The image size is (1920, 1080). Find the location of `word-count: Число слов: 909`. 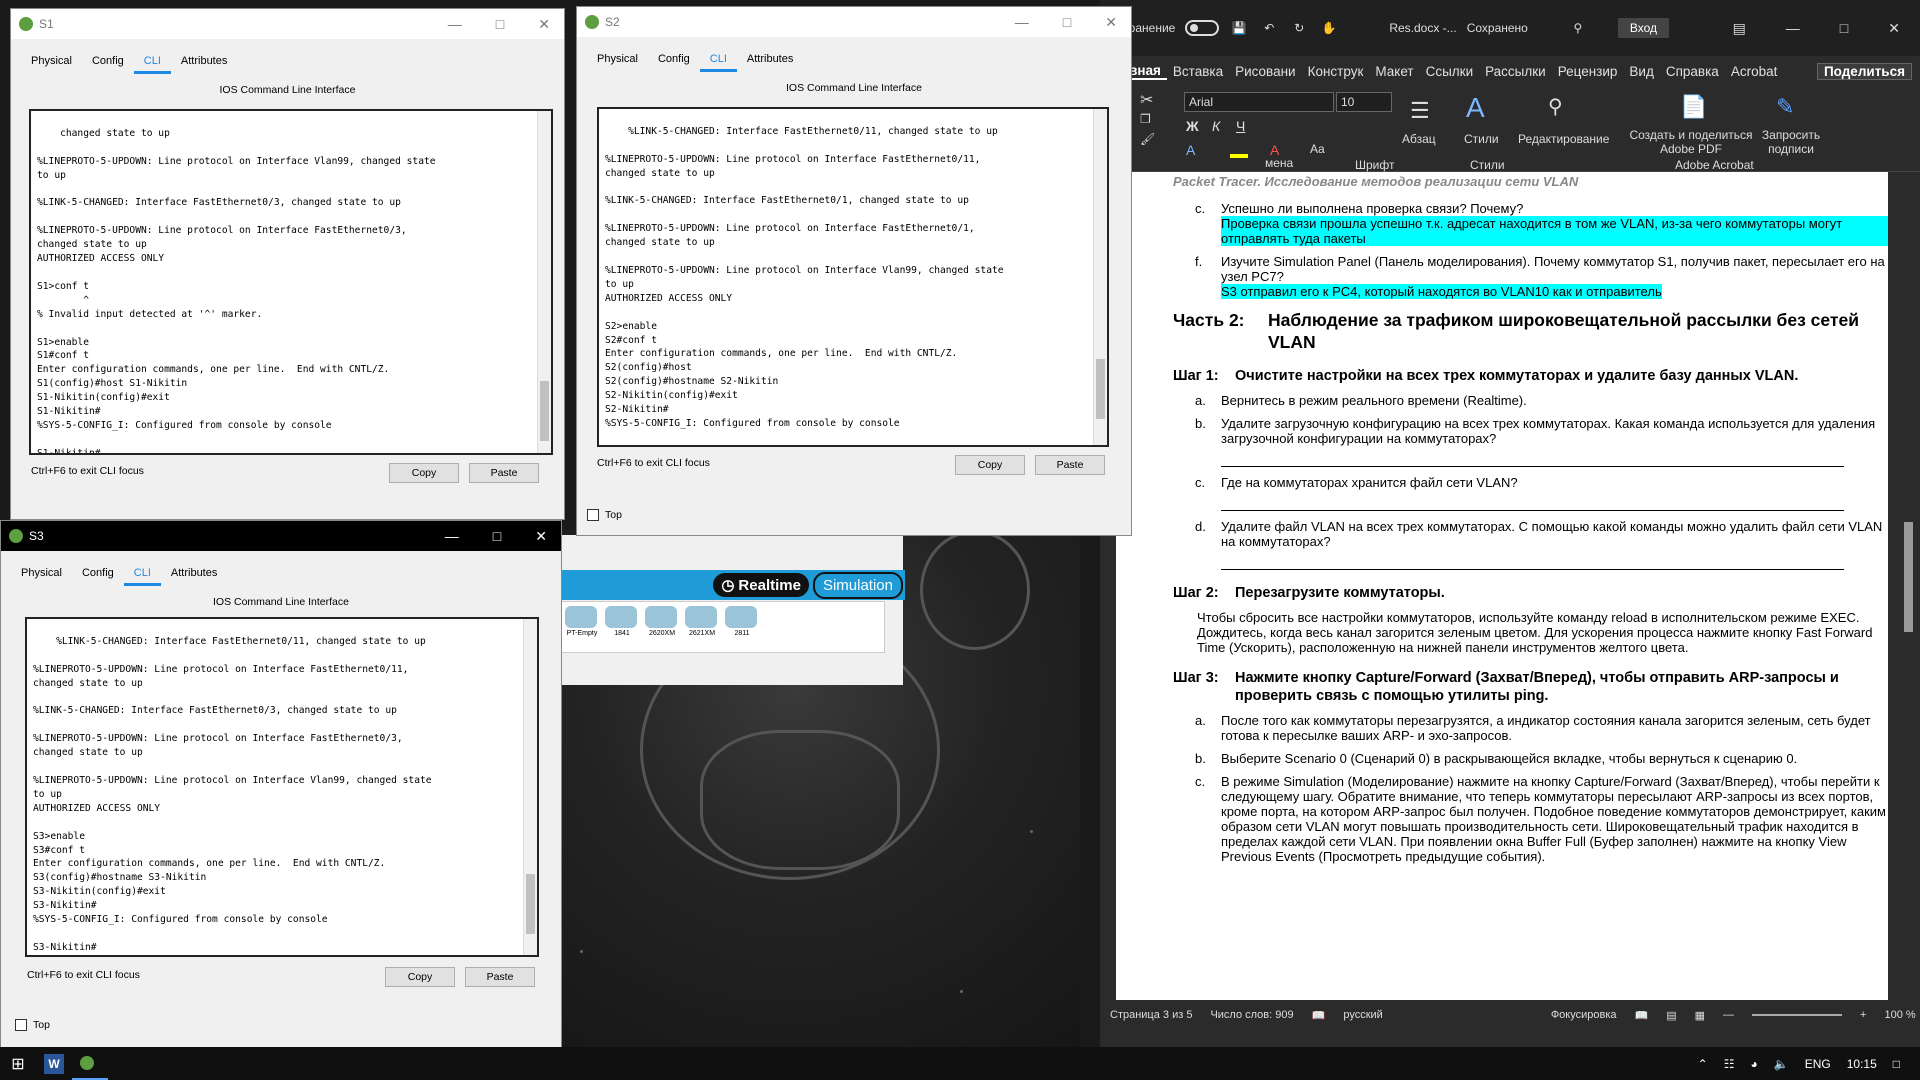

word-count: Число слов: 909 is located at coordinates (1251, 1015).